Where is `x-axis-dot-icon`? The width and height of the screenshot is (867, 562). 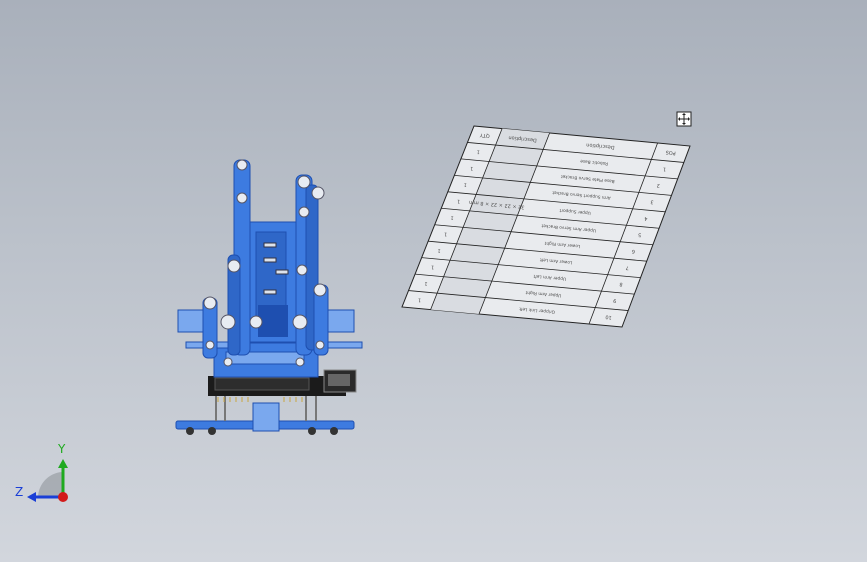 x-axis-dot-icon is located at coordinates (63, 497).